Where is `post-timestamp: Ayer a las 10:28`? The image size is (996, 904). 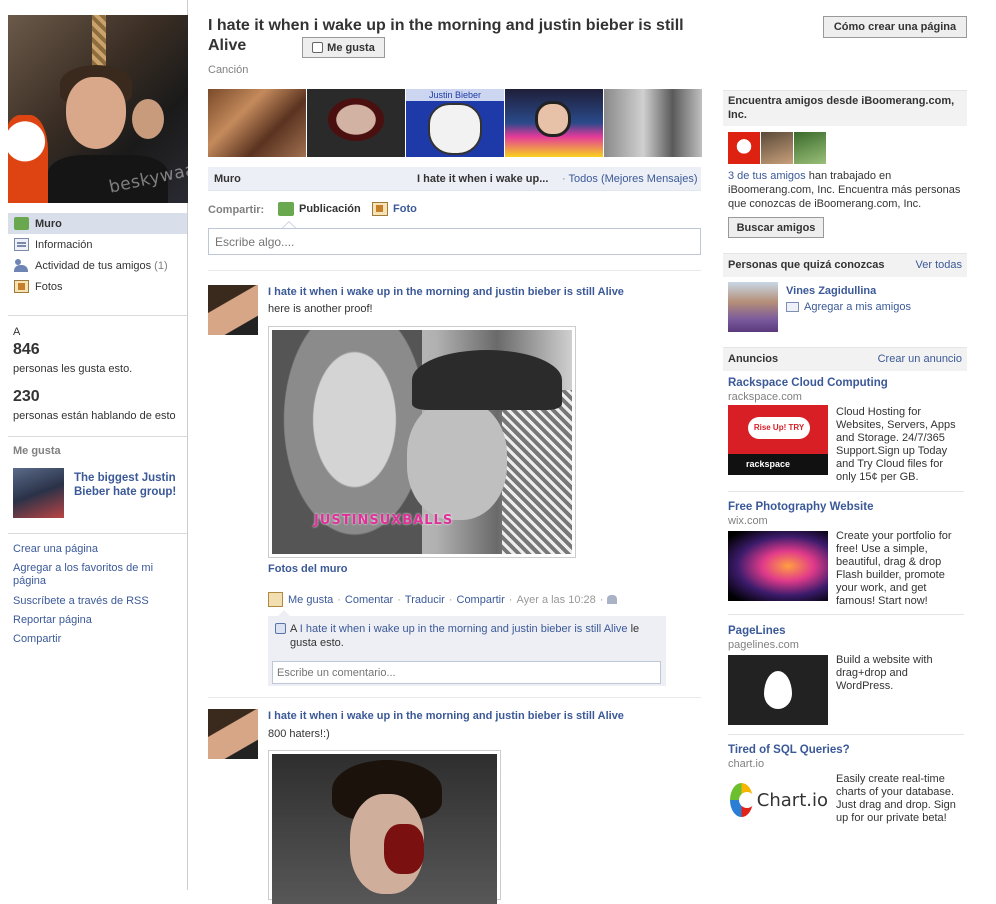 post-timestamp: Ayer a las 10:28 is located at coordinates (555, 600).